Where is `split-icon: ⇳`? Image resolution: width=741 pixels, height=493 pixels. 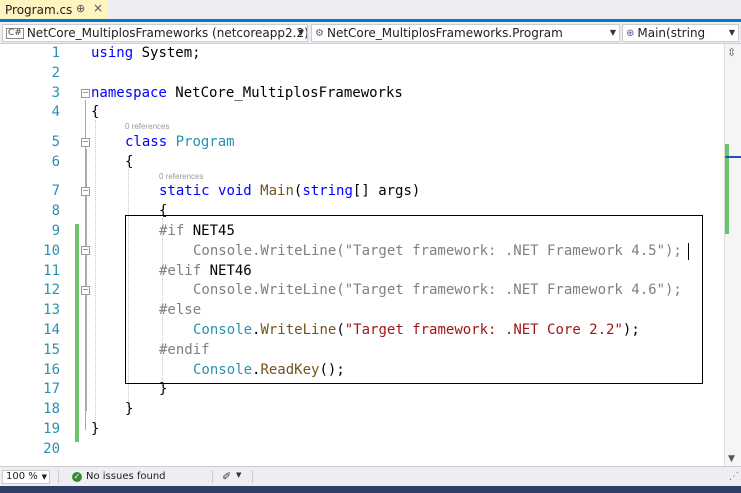
split-icon: ⇳ is located at coordinates (731, 52).